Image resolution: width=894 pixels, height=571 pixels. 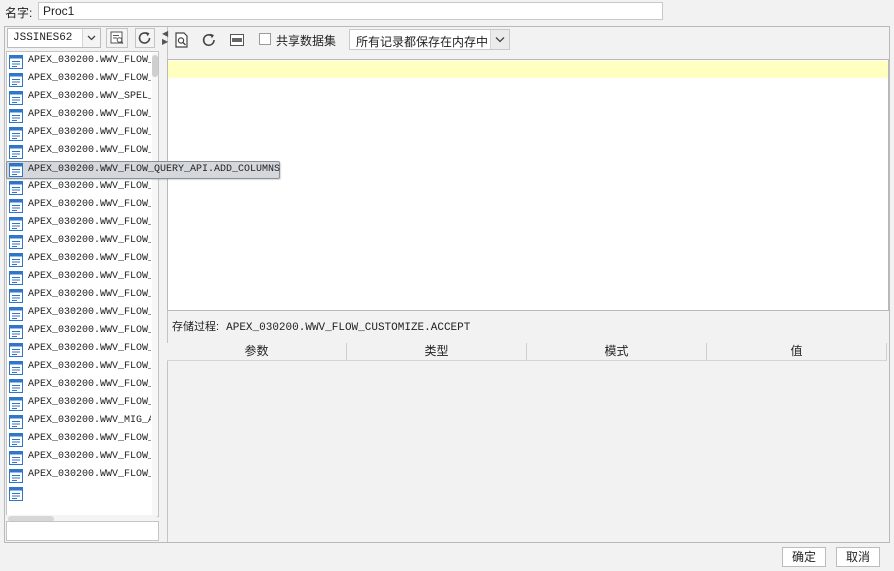 What do you see at coordinates (89, 420) in the screenshot?
I see `list-item-label: APEX_030200.WWV_MIG_A` at bounding box center [89, 420].